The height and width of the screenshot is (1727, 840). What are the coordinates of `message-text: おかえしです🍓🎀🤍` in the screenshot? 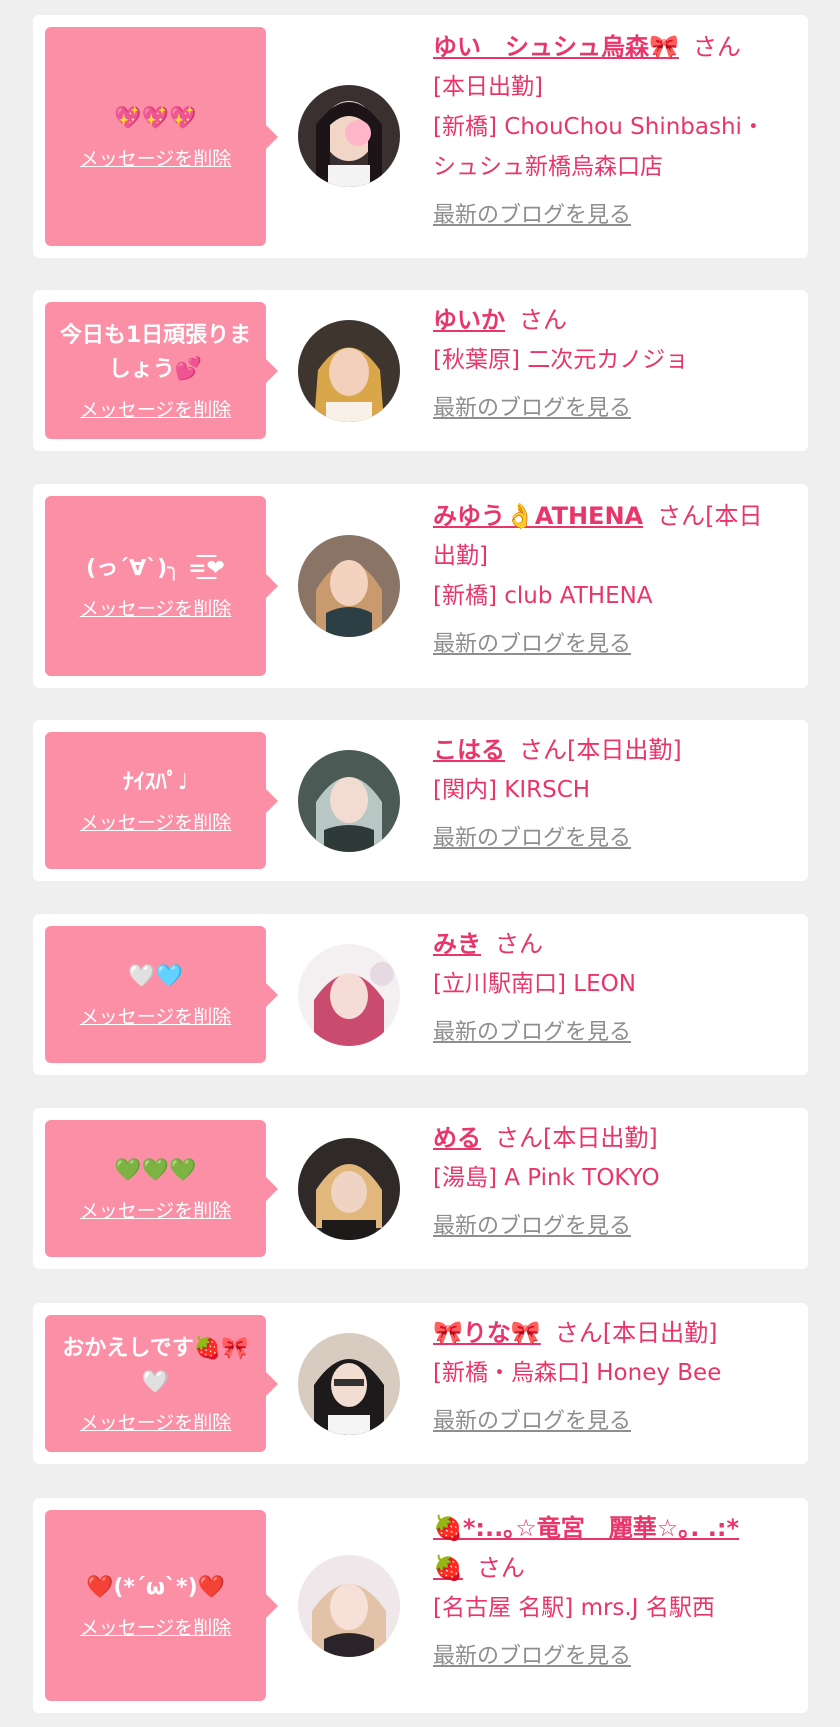 It's located at (155, 1365).